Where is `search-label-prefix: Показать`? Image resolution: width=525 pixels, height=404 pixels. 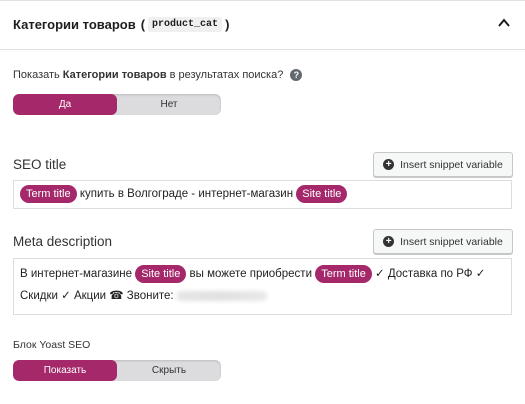 search-label-prefix: Показать is located at coordinates (36, 75).